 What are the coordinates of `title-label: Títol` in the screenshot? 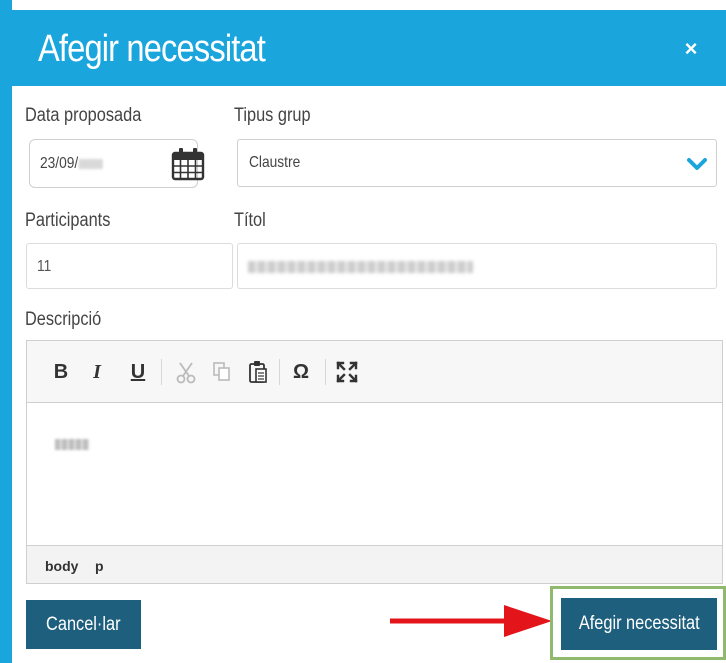 It's located at (250, 220).